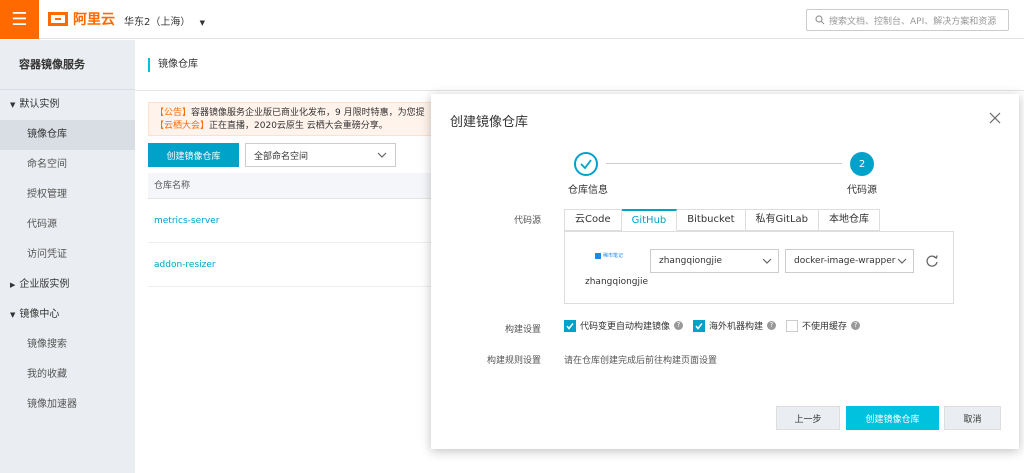  What do you see at coordinates (67, 65) in the screenshot?
I see `sidebar-title: 容器镜像服务` at bounding box center [67, 65].